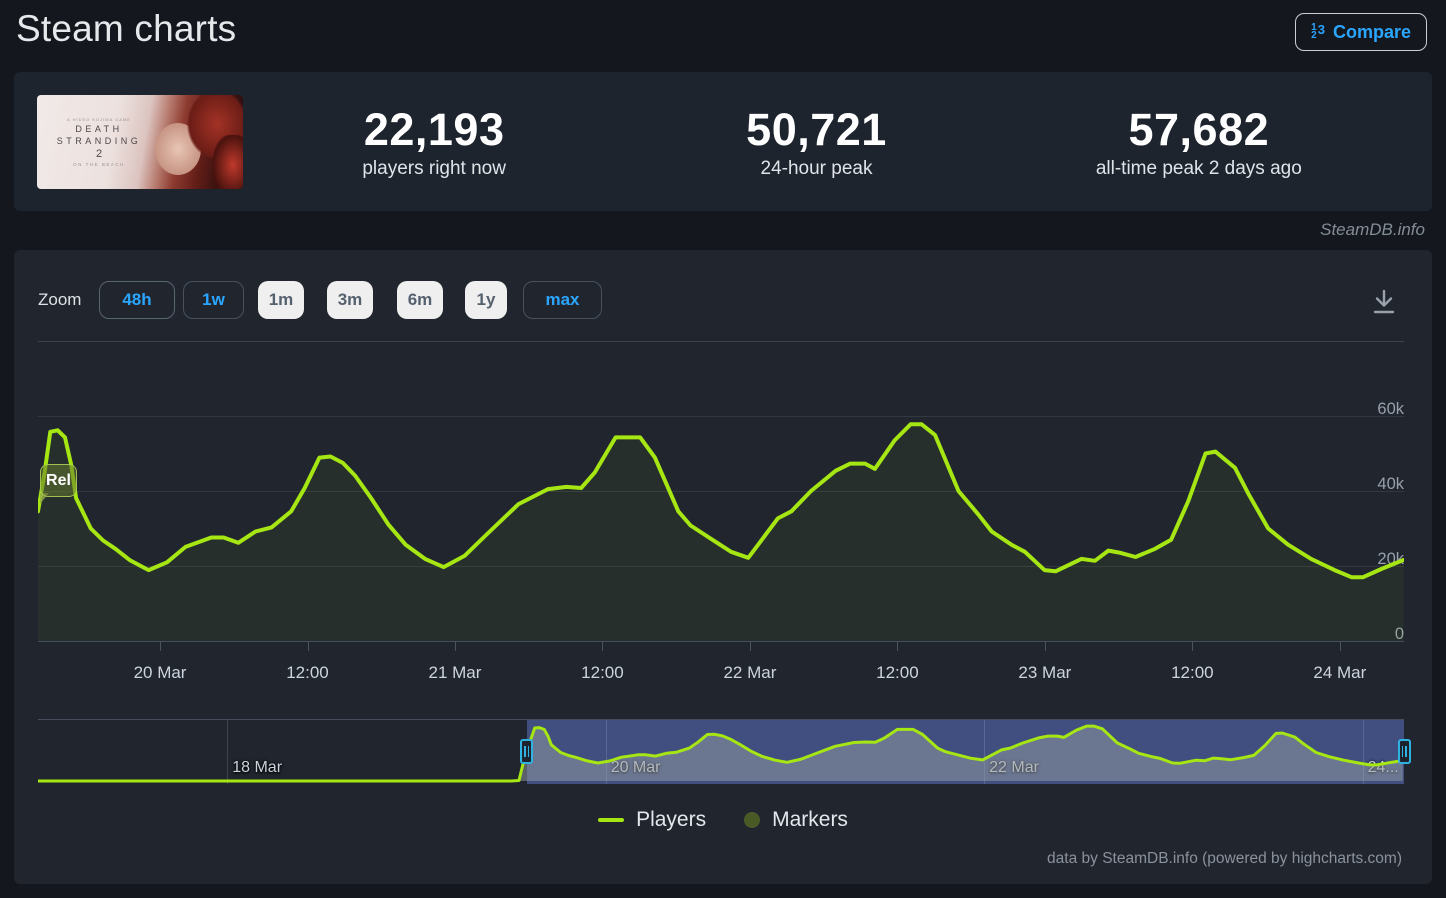 This screenshot has width=1446, height=898. I want to click on stat-value: 50,721, so click(816, 129).